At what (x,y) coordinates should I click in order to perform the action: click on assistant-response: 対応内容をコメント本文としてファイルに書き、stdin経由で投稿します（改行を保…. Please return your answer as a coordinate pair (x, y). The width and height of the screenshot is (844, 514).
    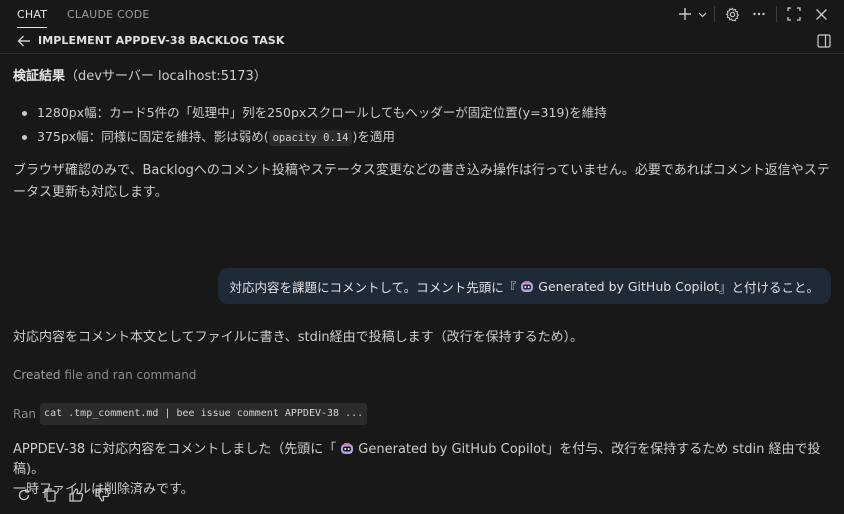
    Looking at the image, I should click on (298, 337).